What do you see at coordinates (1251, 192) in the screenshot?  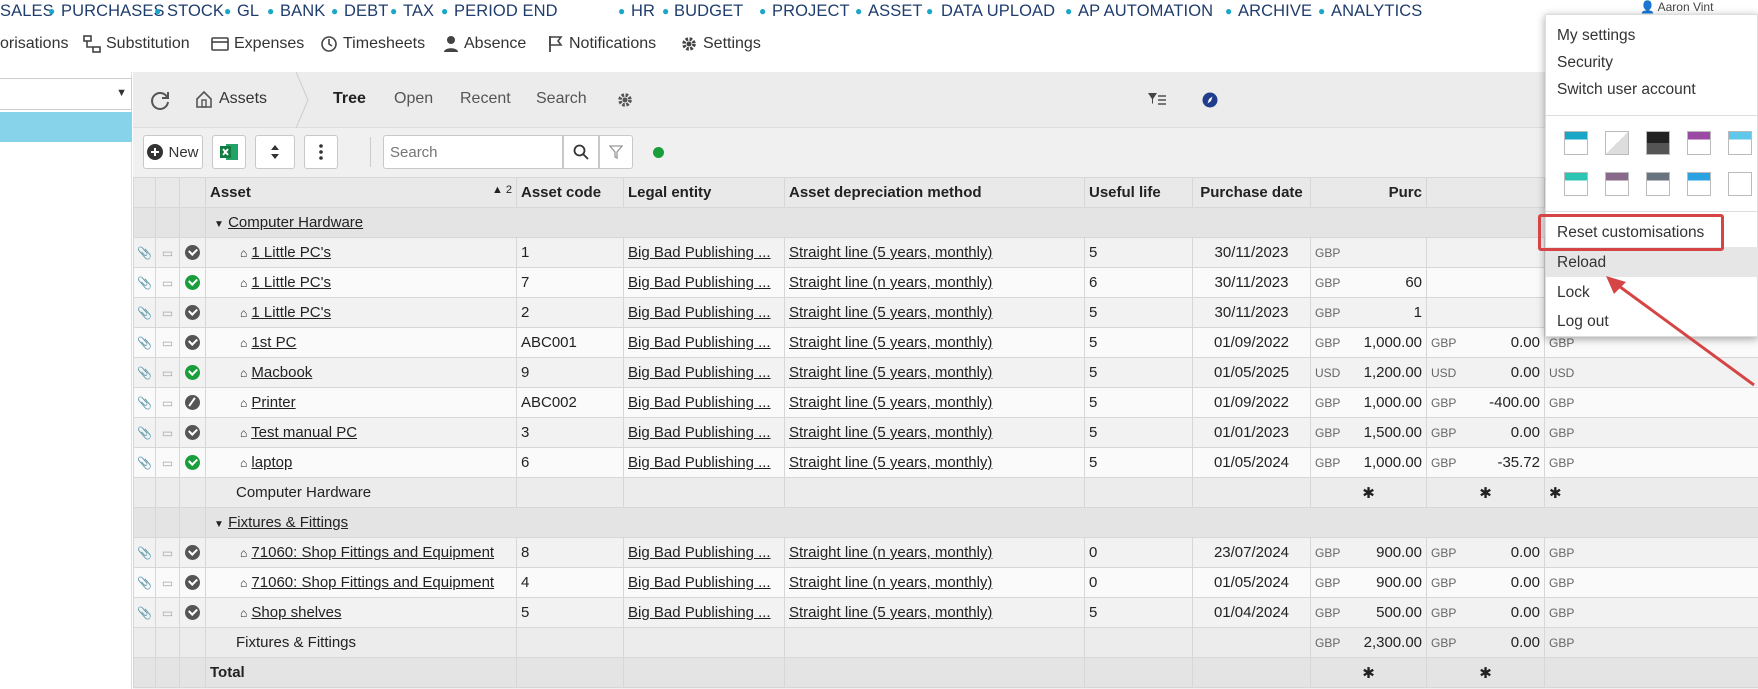 I see `col-header-purchase-date: Purchase date` at bounding box center [1251, 192].